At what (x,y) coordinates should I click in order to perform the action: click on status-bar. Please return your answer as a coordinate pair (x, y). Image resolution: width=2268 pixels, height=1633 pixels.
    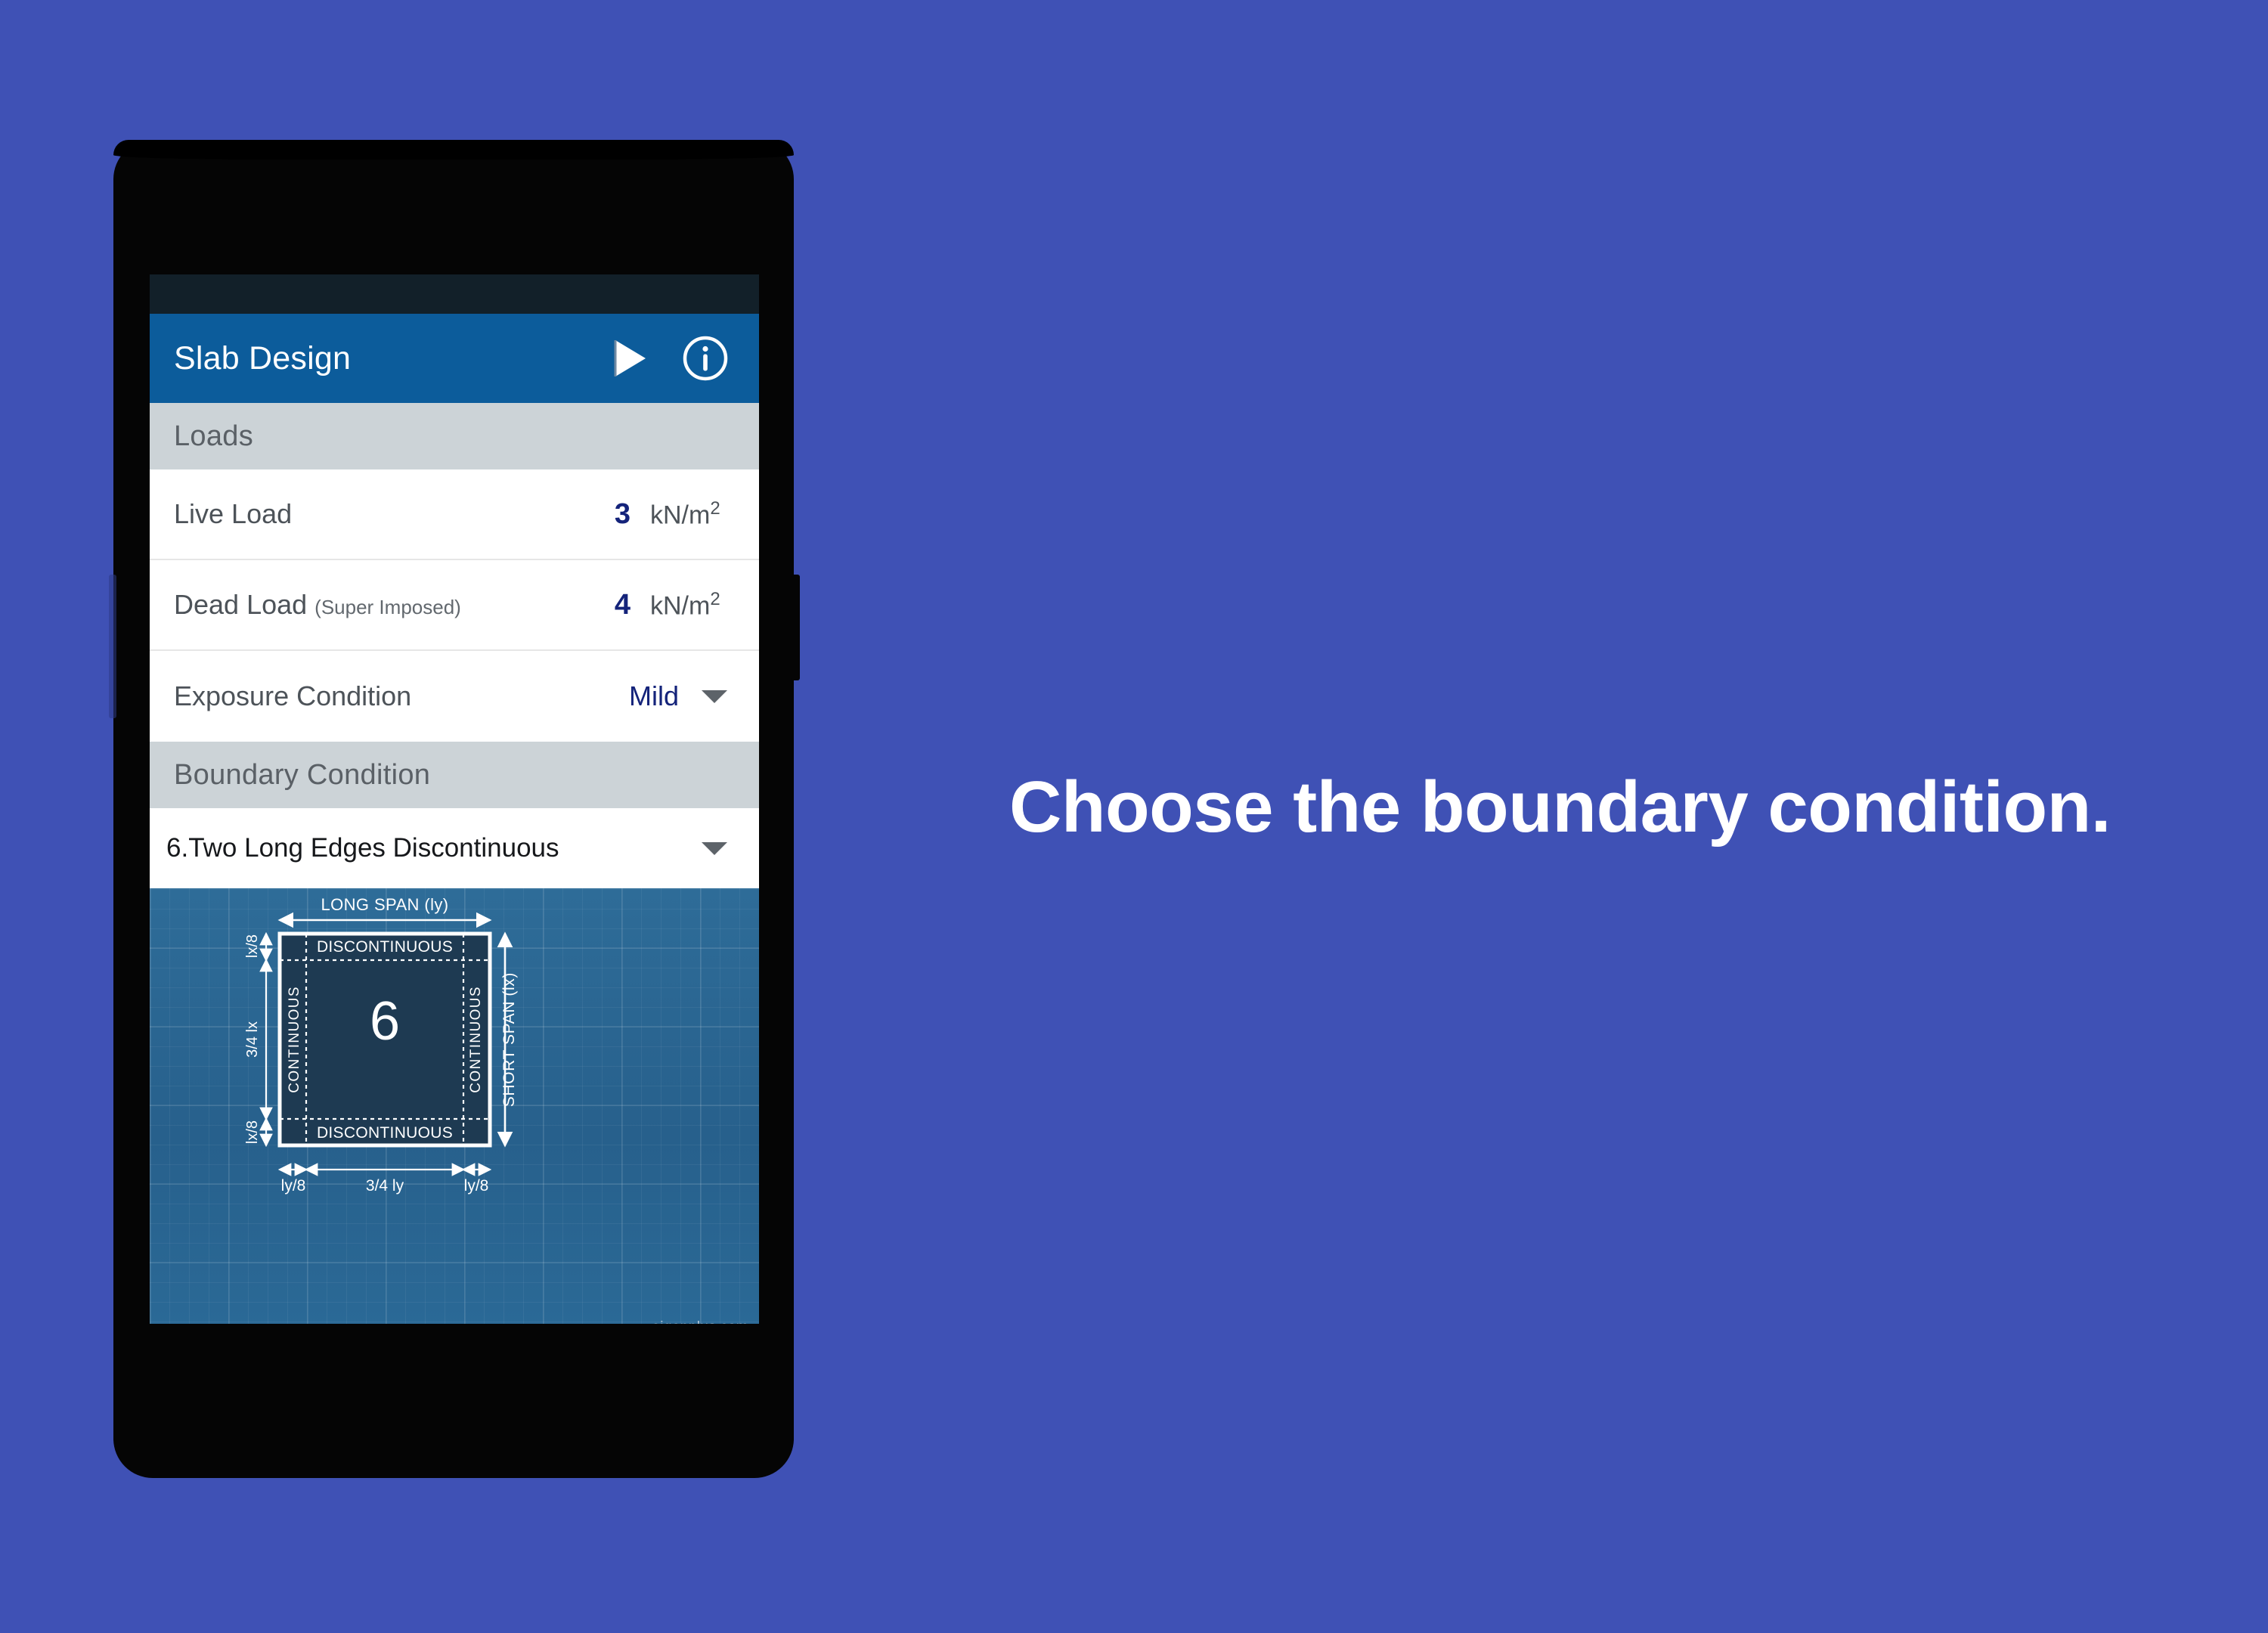
    Looking at the image, I should click on (455, 294).